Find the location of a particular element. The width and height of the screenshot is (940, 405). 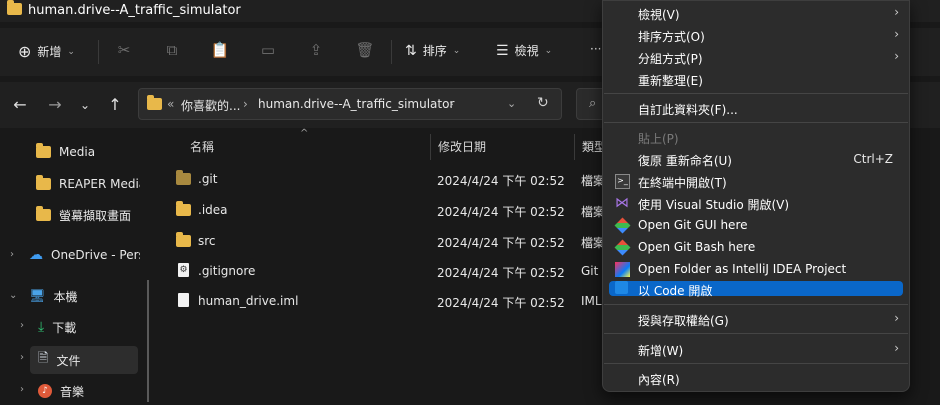

menu-item-open-intellij: Open Folder as IntelliJ IDEA Project is located at coordinates (756, 269).